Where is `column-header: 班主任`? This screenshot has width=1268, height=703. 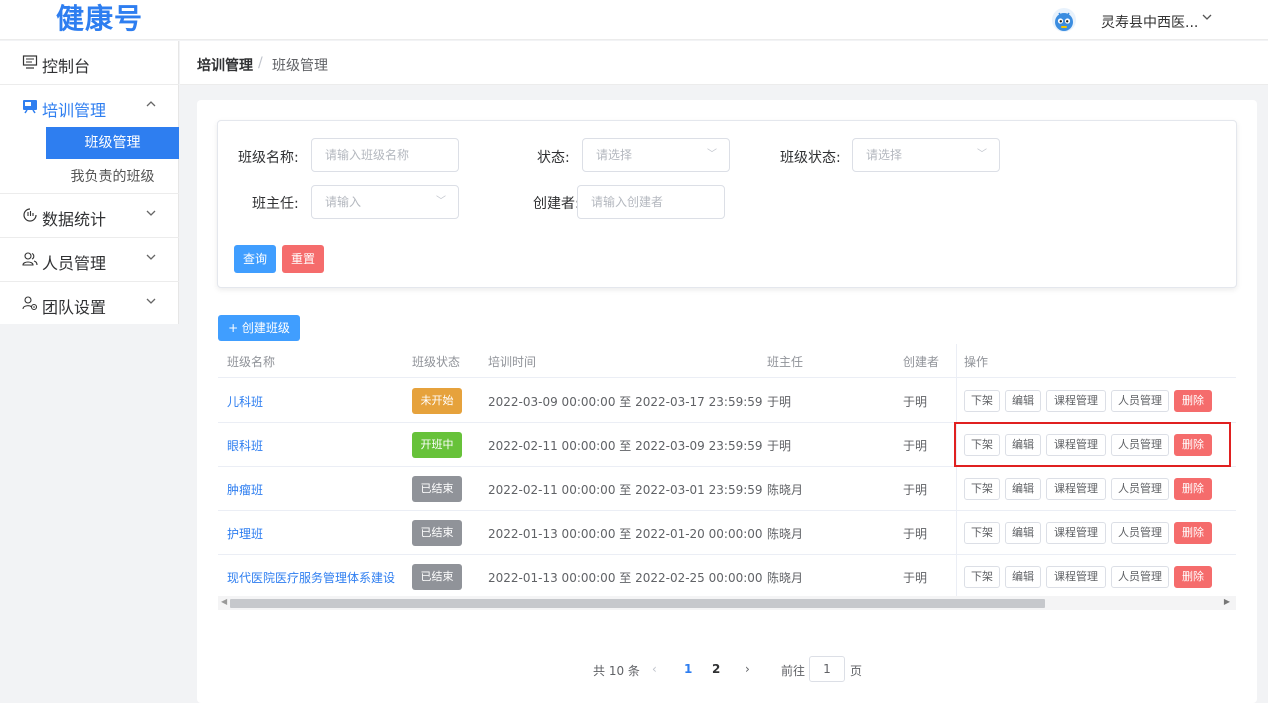 column-header: 班主任 is located at coordinates (785, 362).